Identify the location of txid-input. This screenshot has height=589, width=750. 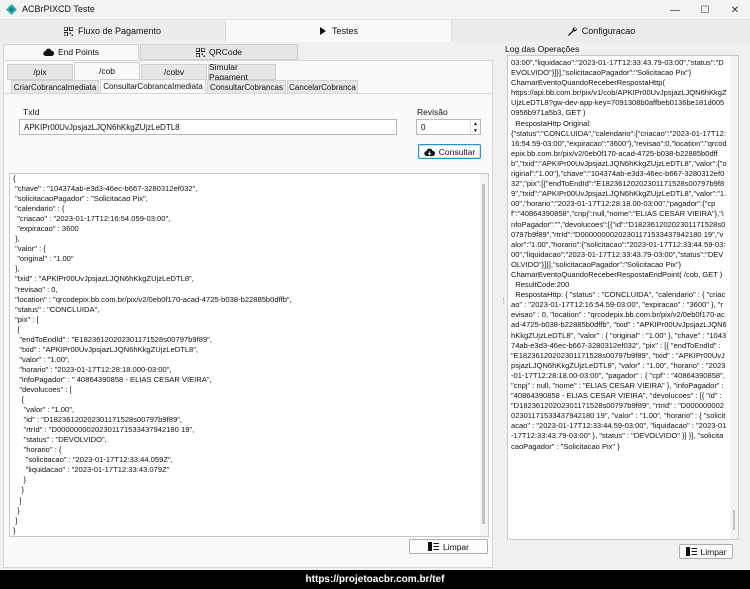
(208, 127).